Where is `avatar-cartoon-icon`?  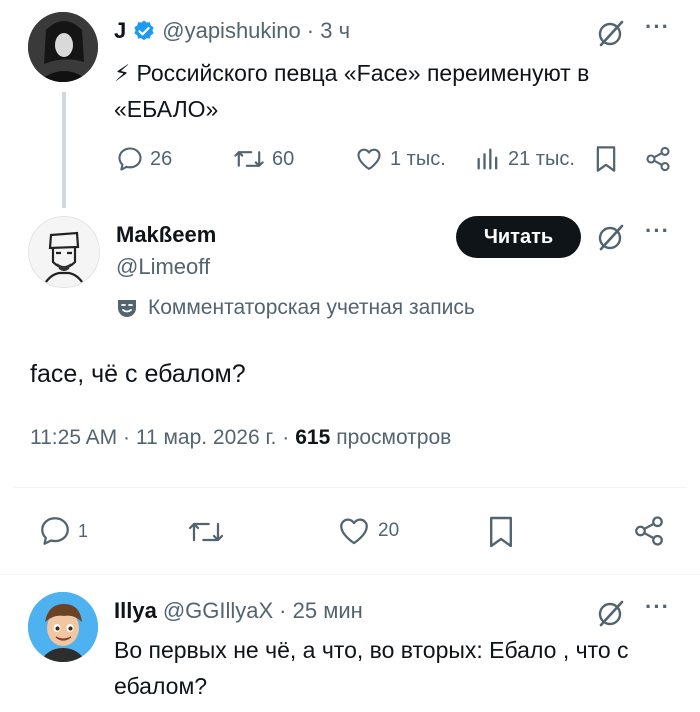 avatar-cartoon-icon is located at coordinates (63, 627).